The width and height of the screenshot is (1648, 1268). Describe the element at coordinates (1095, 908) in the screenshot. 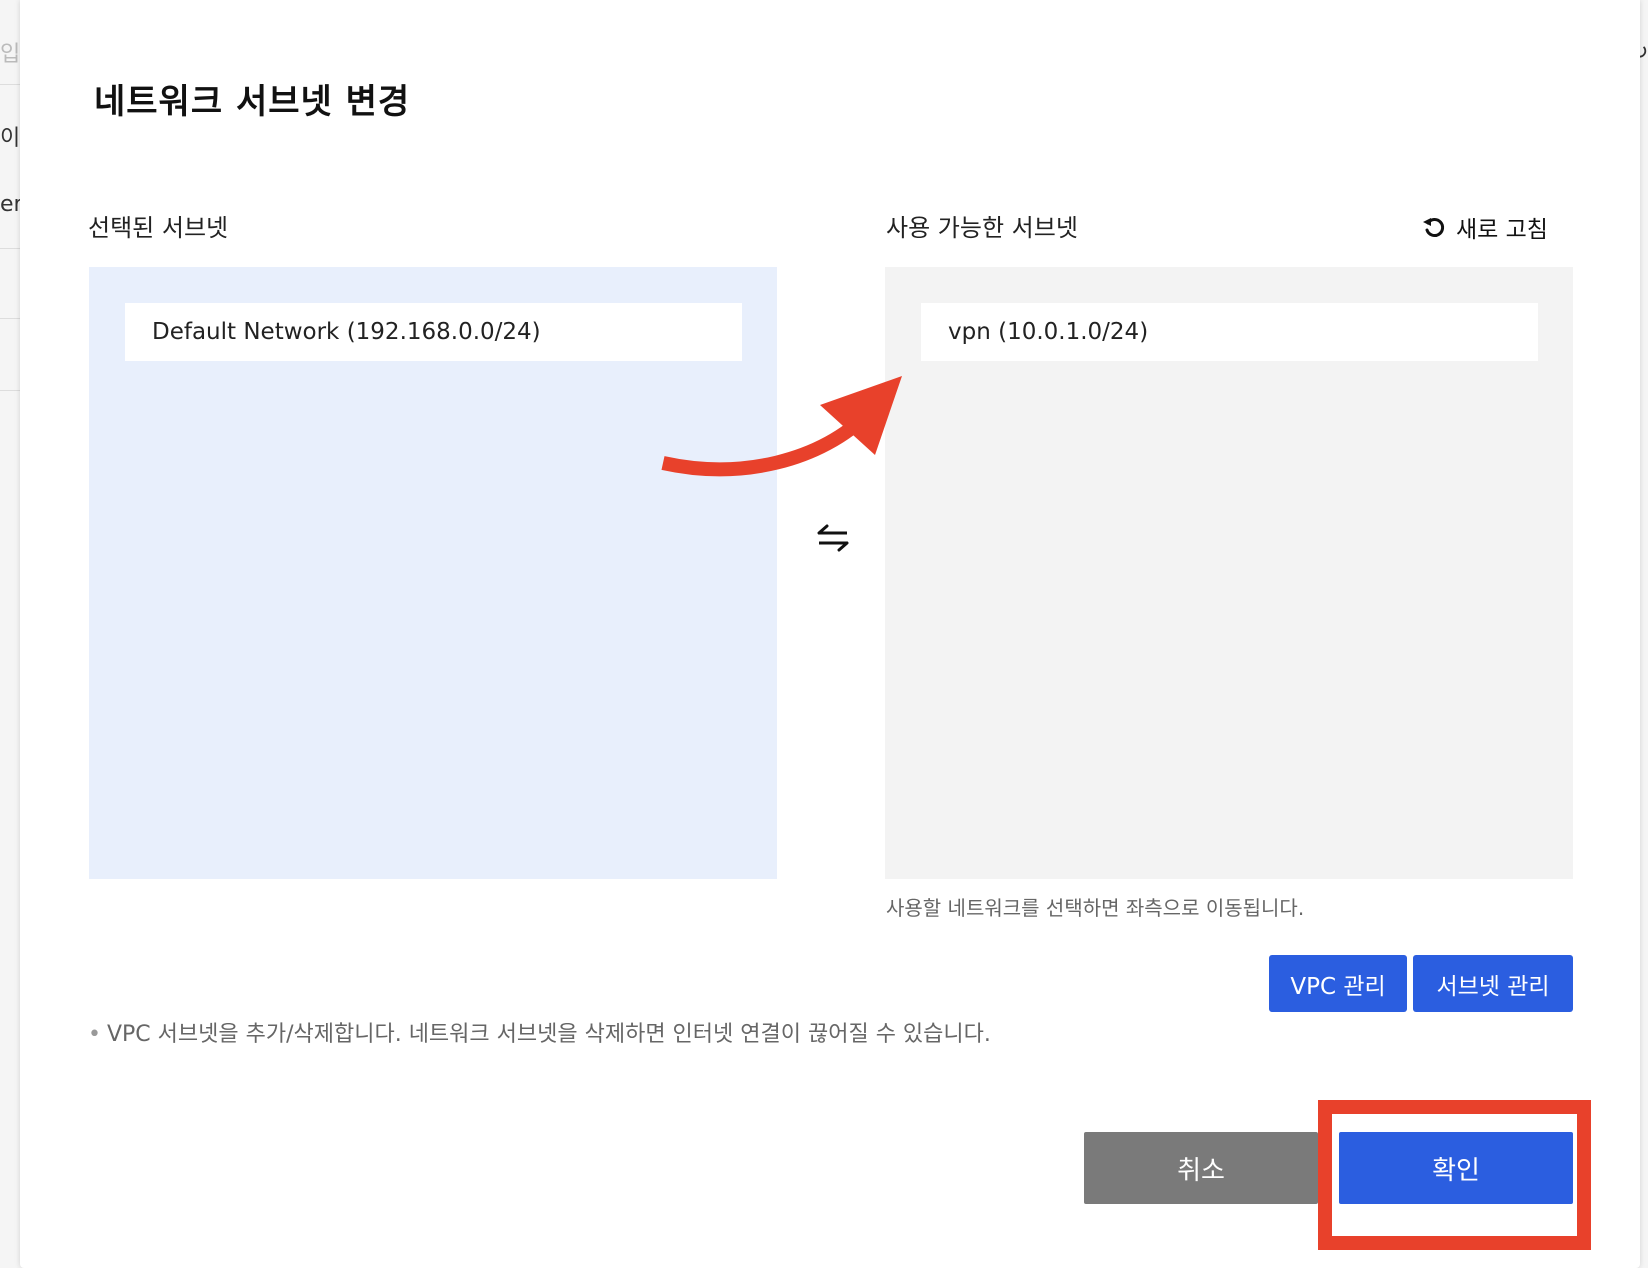

I see `available-subnets-hint: 사용할 네트워크를 선택하면 좌측으로 이동됩니다.` at that location.